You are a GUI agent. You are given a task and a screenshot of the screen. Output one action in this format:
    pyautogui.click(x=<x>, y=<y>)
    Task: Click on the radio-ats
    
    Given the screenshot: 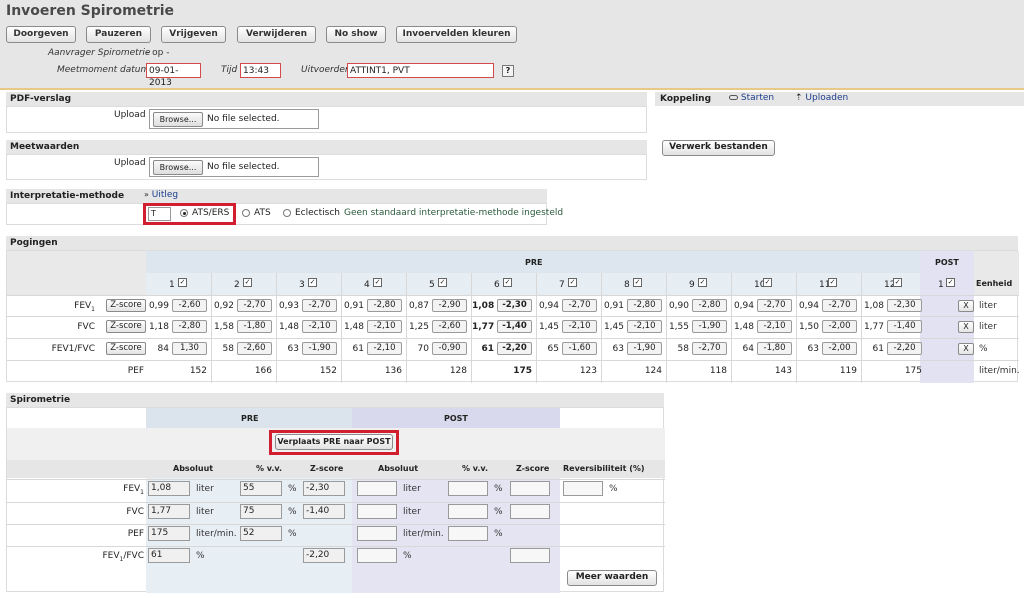 What is the action you would take?
    pyautogui.click(x=246, y=213)
    